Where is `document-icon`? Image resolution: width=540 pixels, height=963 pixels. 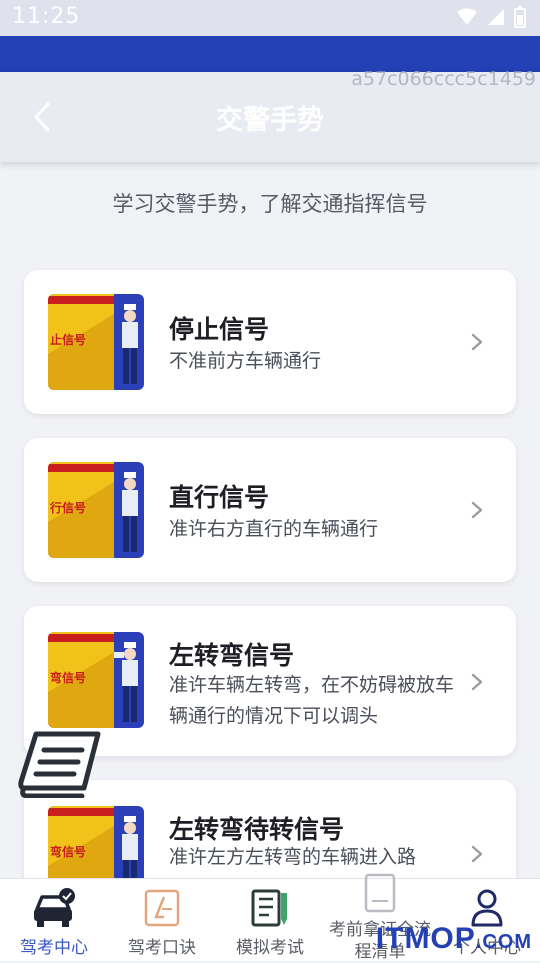 document-icon is located at coordinates (380, 893).